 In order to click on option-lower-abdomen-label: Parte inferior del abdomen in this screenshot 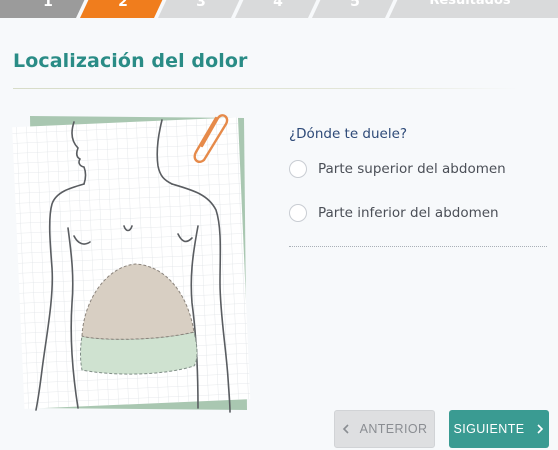, I will do `click(408, 213)`.